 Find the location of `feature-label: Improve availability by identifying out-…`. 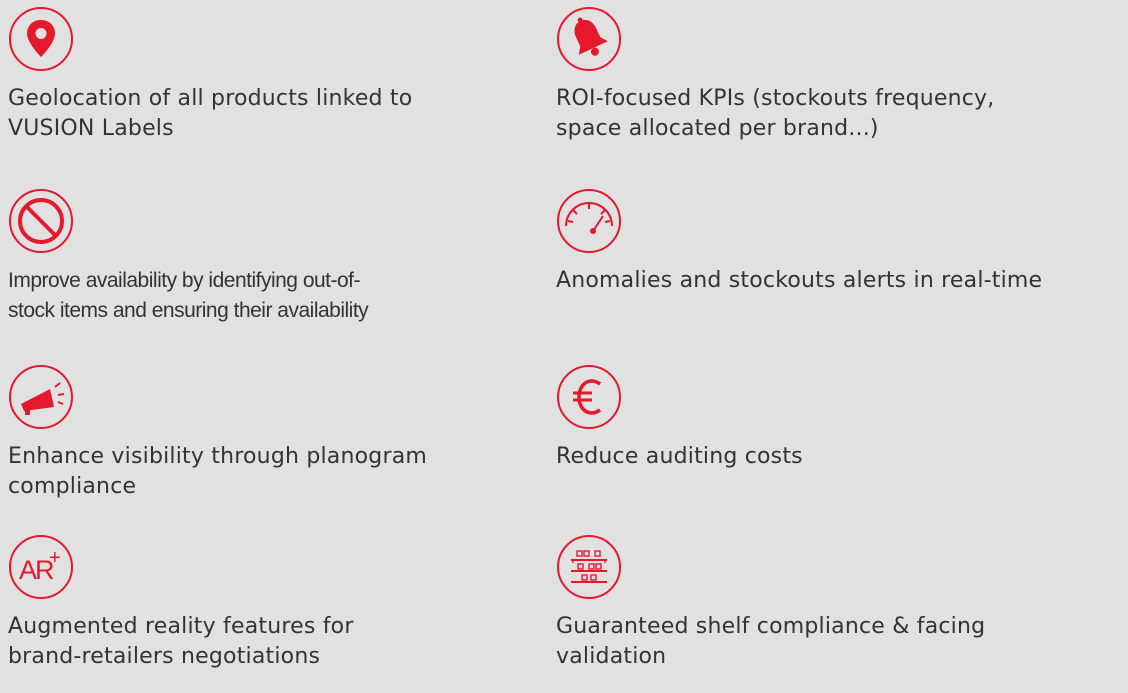

feature-label: Improve availability by identifying out-… is located at coordinates (188, 295).